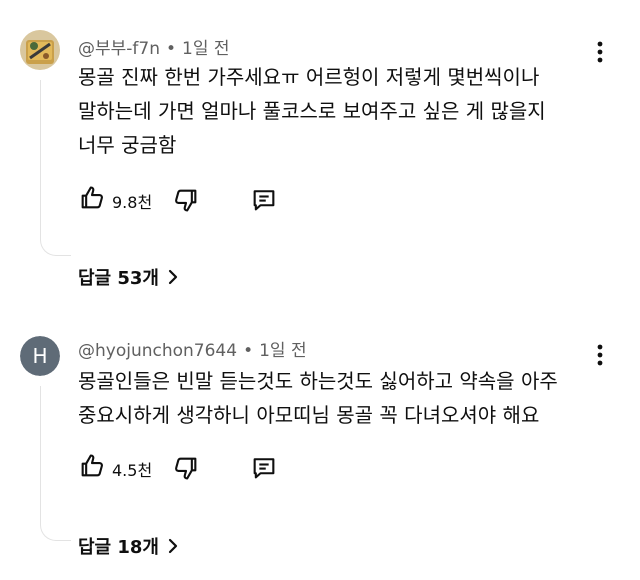 The height and width of the screenshot is (580, 640). Describe the element at coordinates (127, 145) in the screenshot. I see `comment-line: 너무 궁금함` at that location.